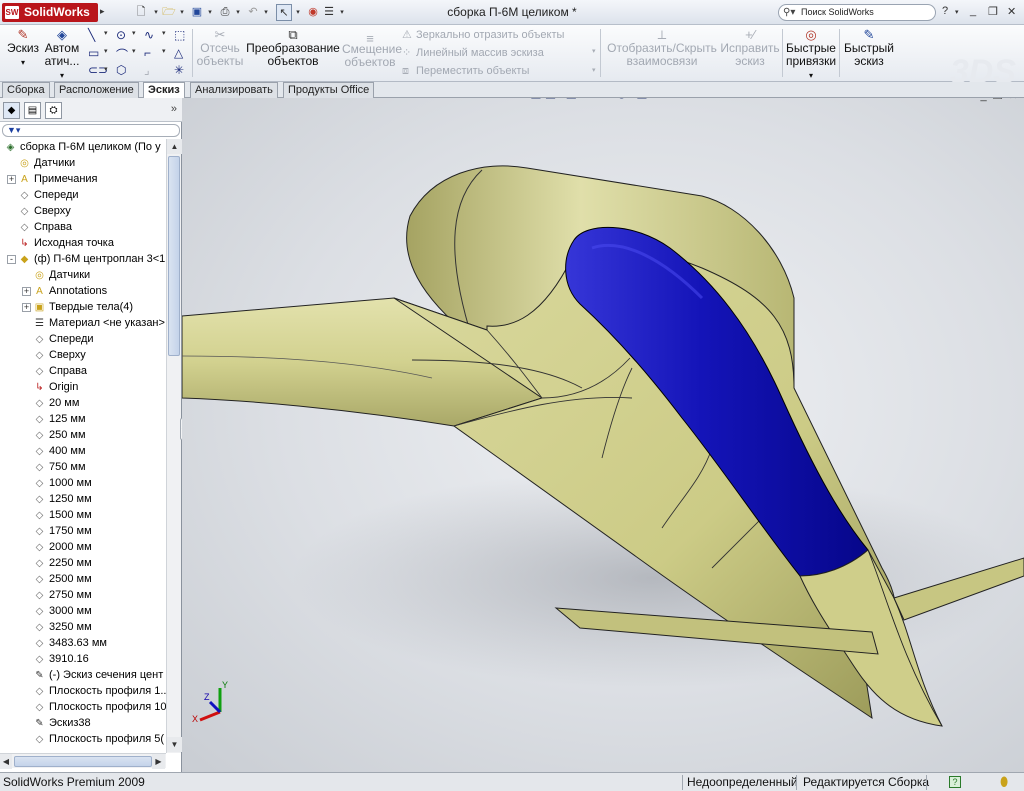 The height and width of the screenshot is (791, 1024). Describe the element at coordinates (96, 90) in the screenshot. I see `tab-layout: Расположение` at that location.